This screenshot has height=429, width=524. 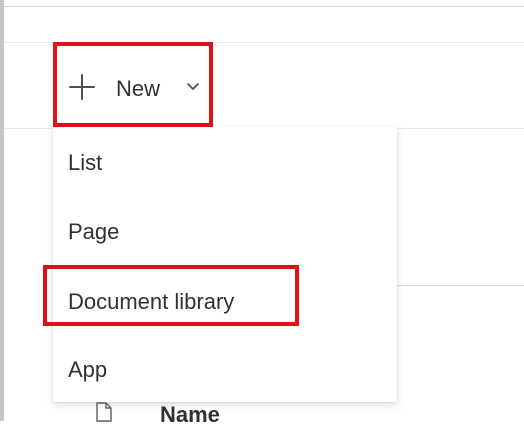 What do you see at coordinates (193, 86) in the screenshot?
I see `chevron-down-icon` at bounding box center [193, 86].